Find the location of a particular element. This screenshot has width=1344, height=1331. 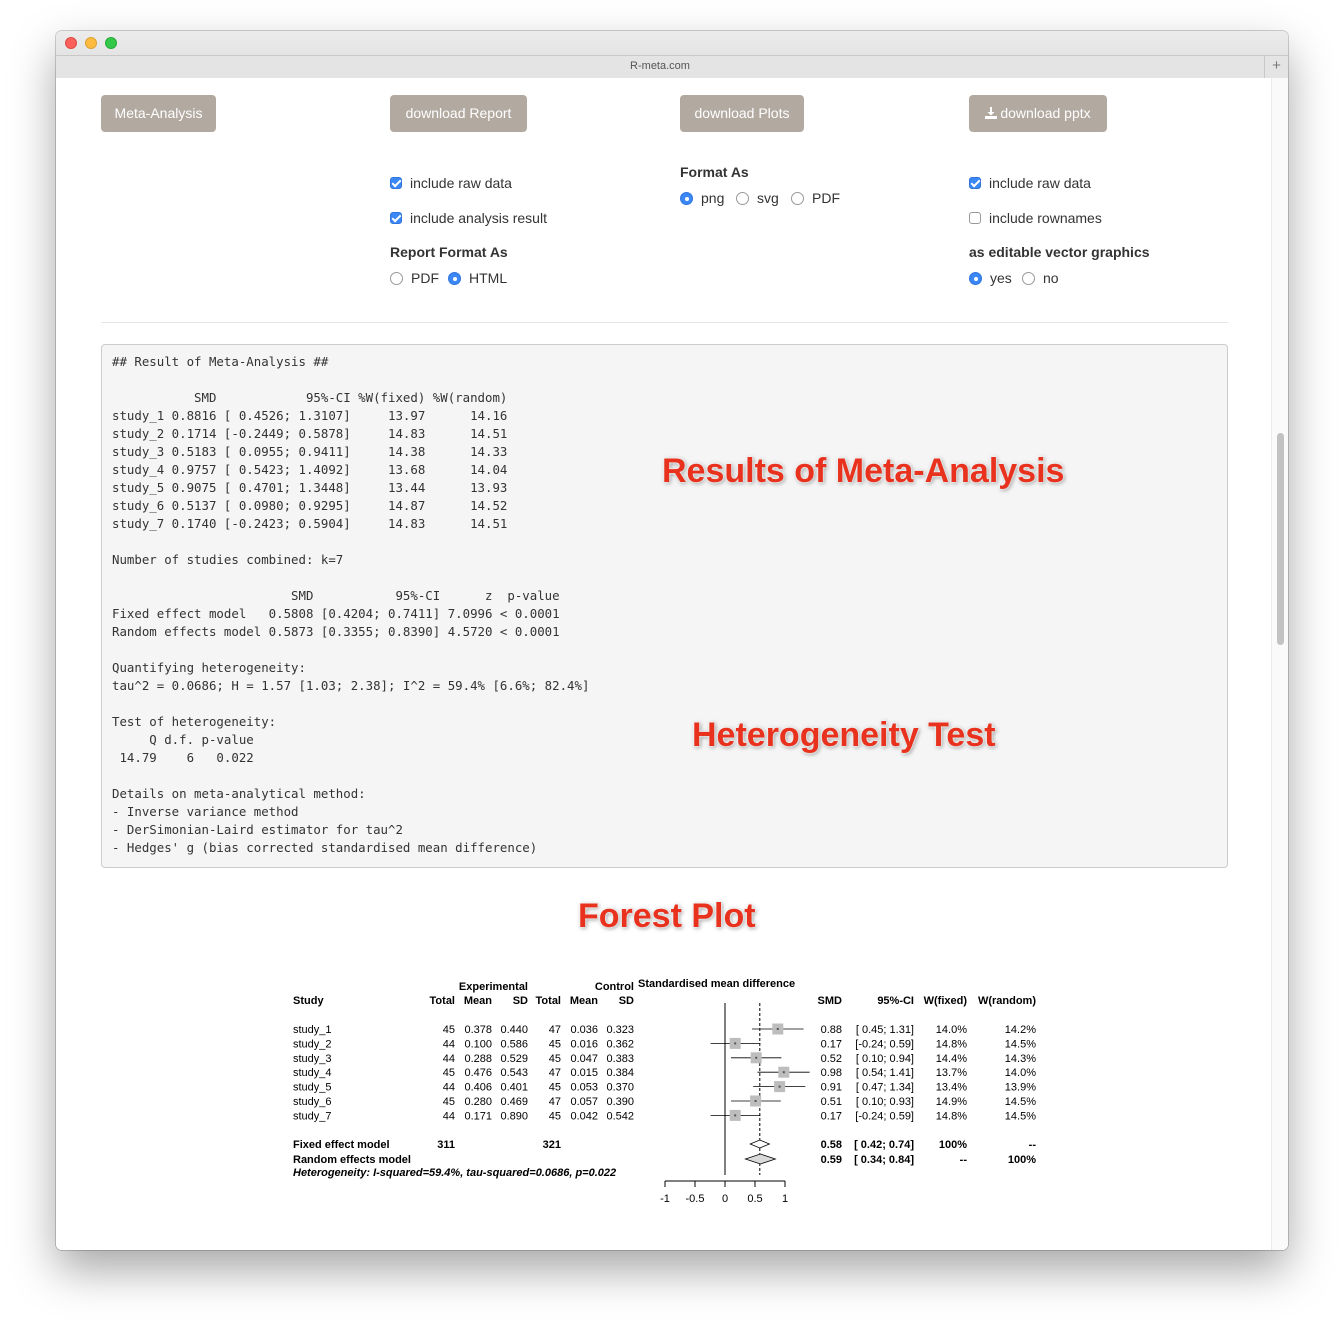

exp-sd-header: SD is located at coordinates (520, 1001).